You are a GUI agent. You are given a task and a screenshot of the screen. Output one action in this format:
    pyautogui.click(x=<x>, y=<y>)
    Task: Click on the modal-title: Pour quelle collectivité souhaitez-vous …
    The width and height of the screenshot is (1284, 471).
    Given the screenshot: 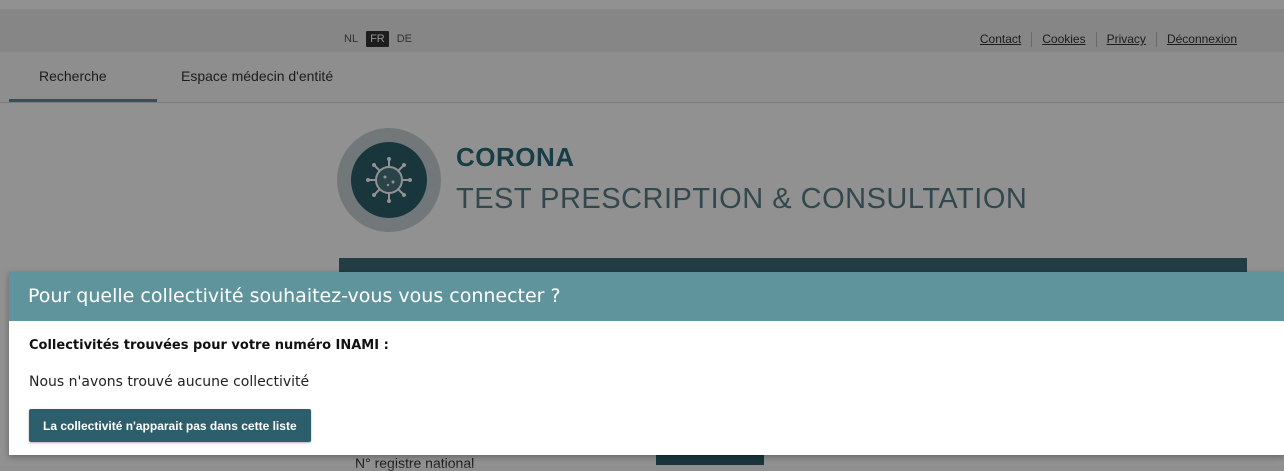 What is the action you would take?
    pyautogui.click(x=646, y=296)
    